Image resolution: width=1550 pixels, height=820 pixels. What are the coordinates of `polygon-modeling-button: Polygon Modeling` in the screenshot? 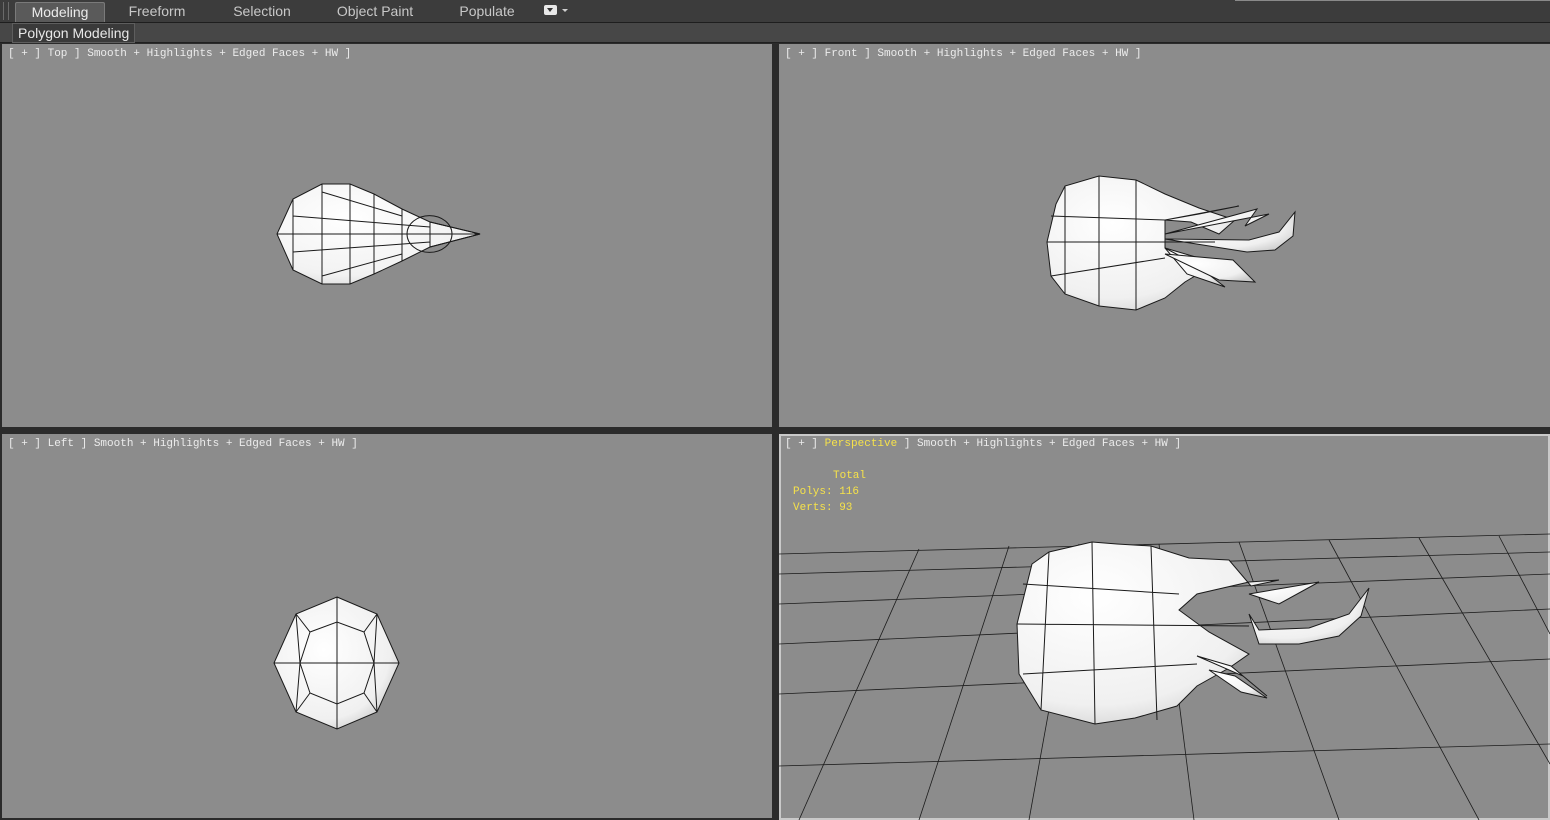 It's located at (74, 33).